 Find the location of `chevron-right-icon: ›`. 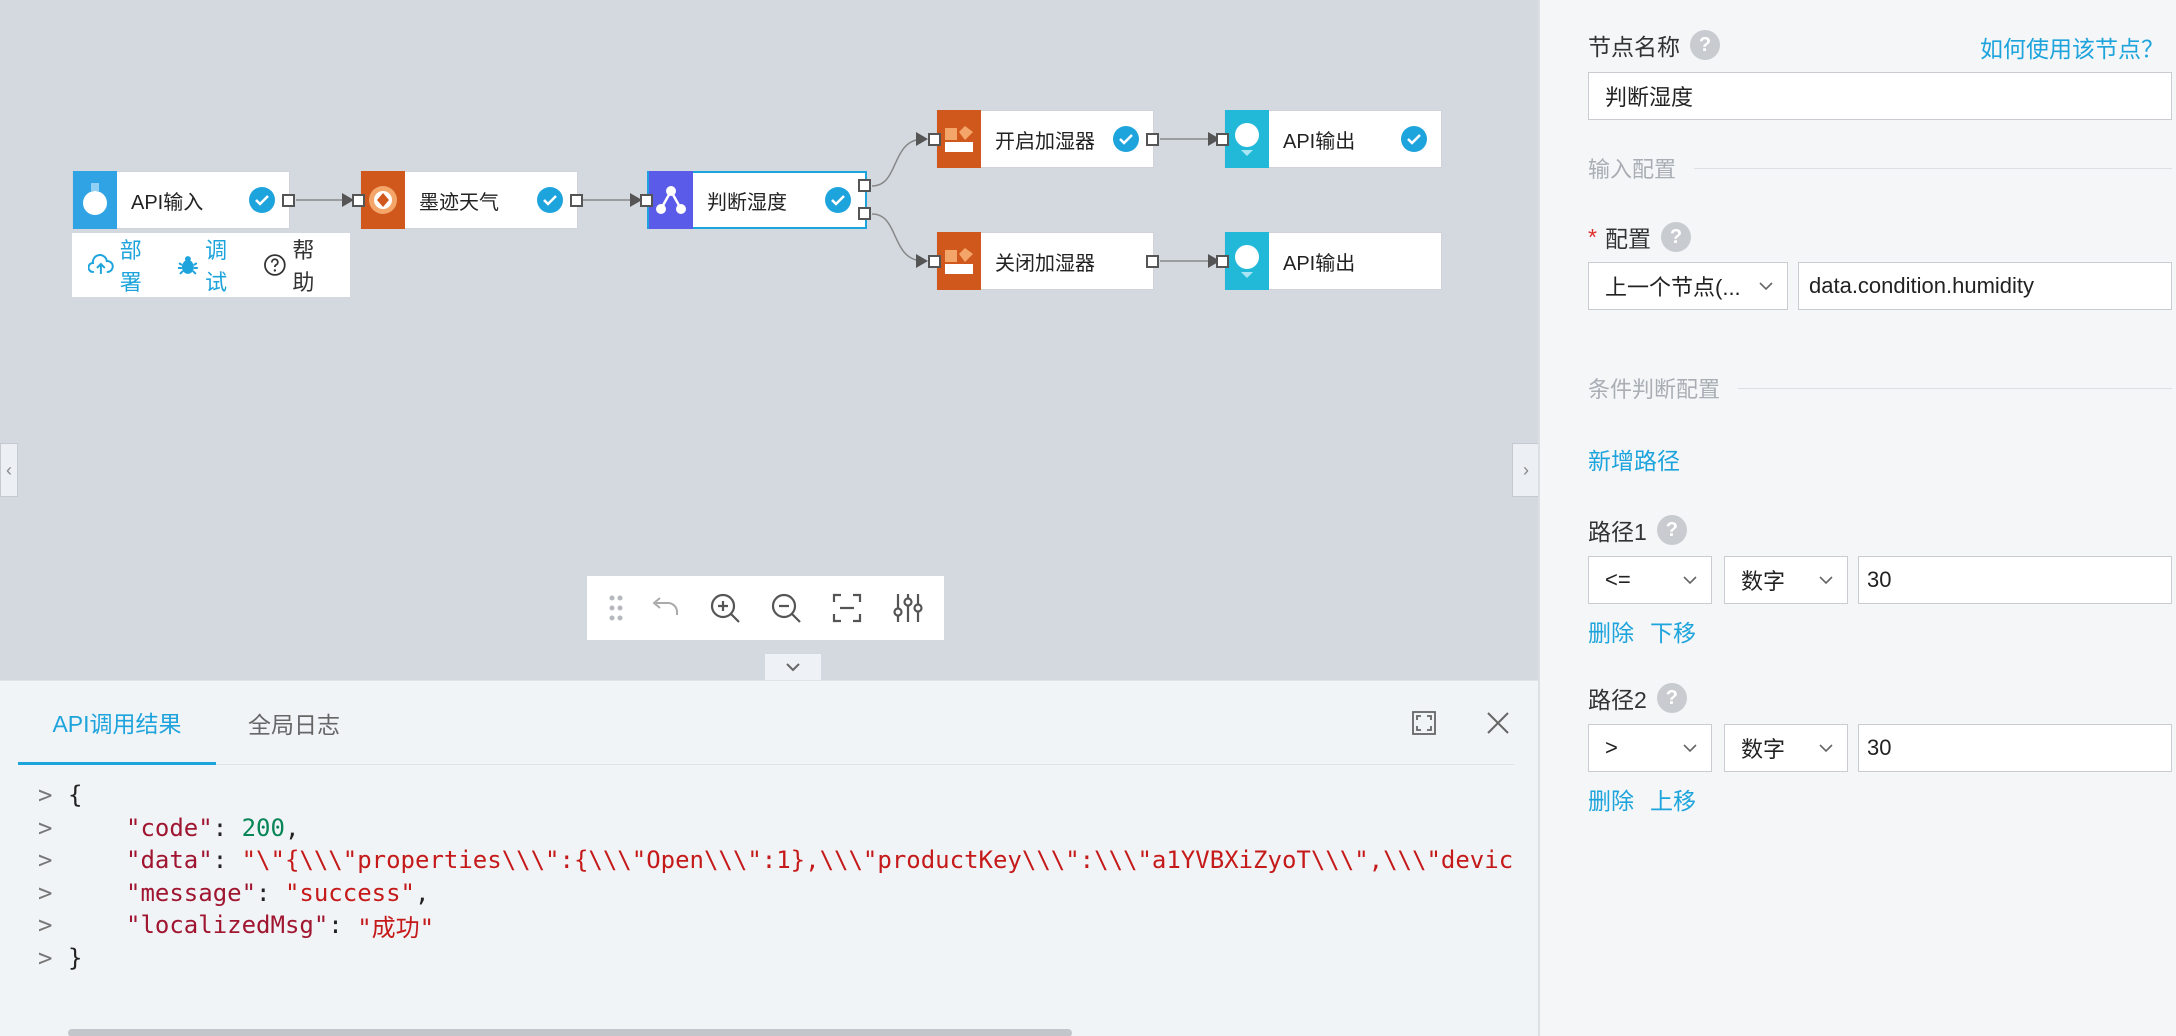

chevron-right-icon: › is located at coordinates (1526, 469).